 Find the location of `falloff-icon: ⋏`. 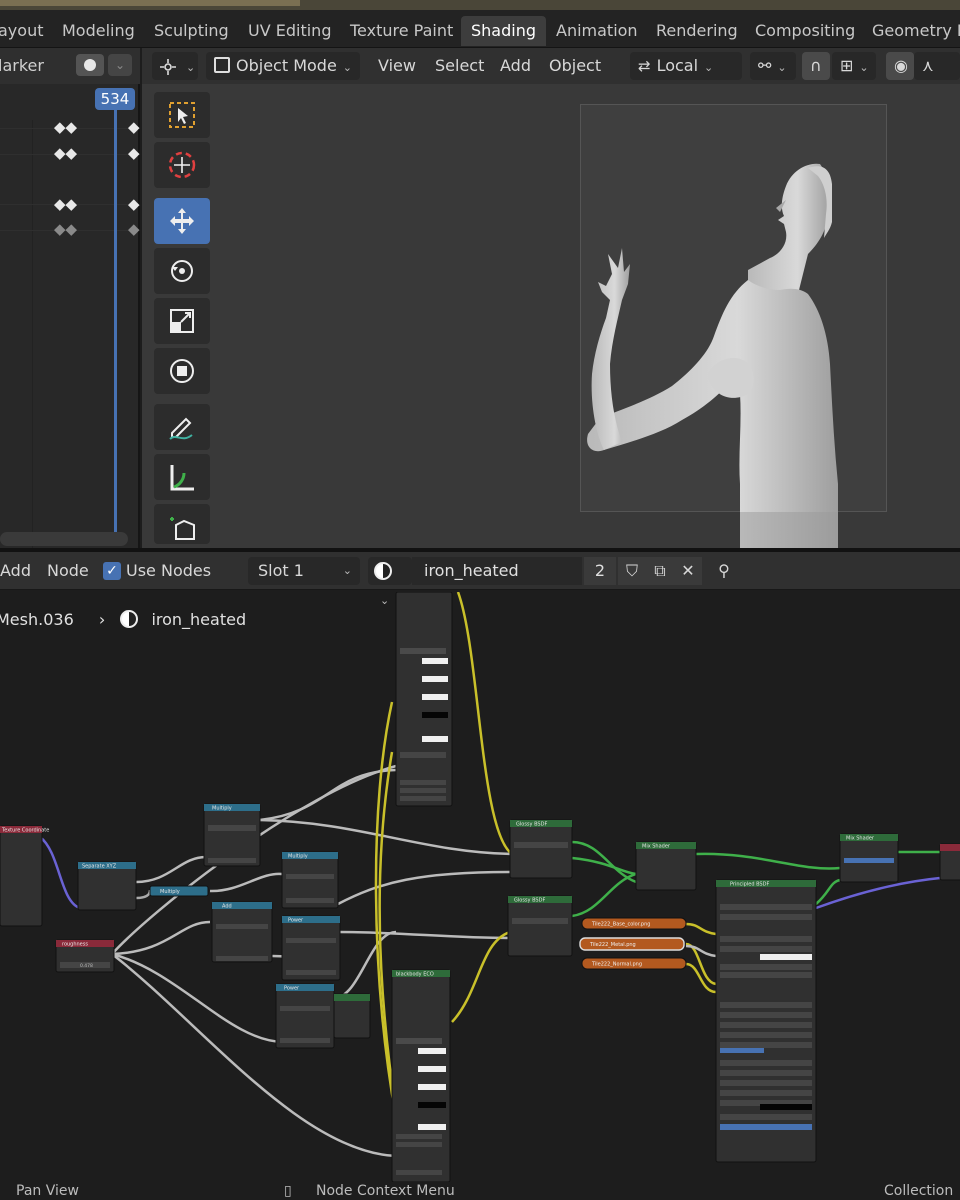

falloff-icon: ⋏ is located at coordinates (928, 65).